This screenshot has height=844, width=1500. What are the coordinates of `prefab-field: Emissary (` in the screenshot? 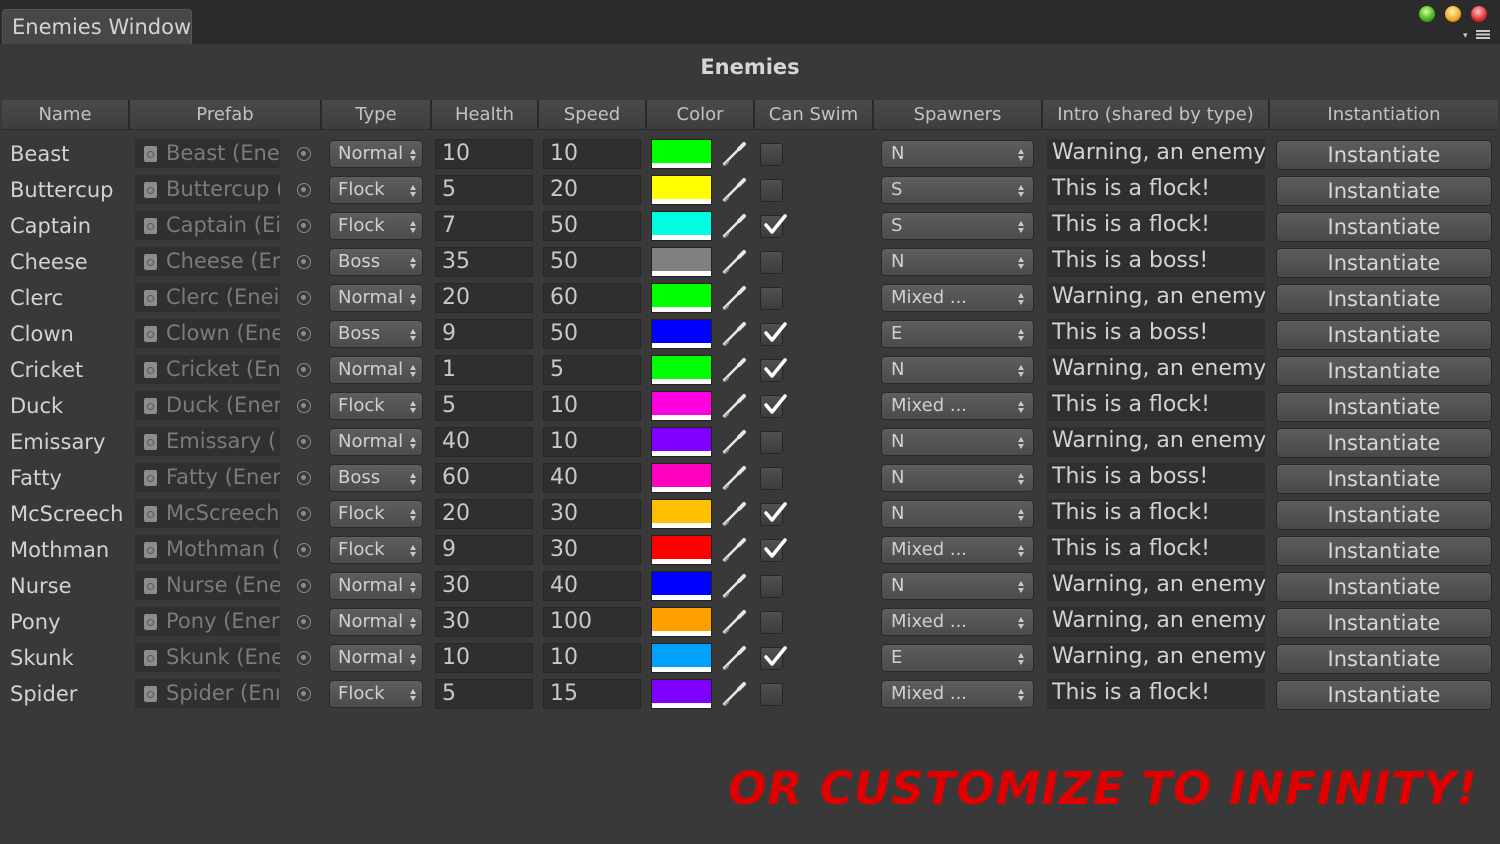 It's located at (207, 441).